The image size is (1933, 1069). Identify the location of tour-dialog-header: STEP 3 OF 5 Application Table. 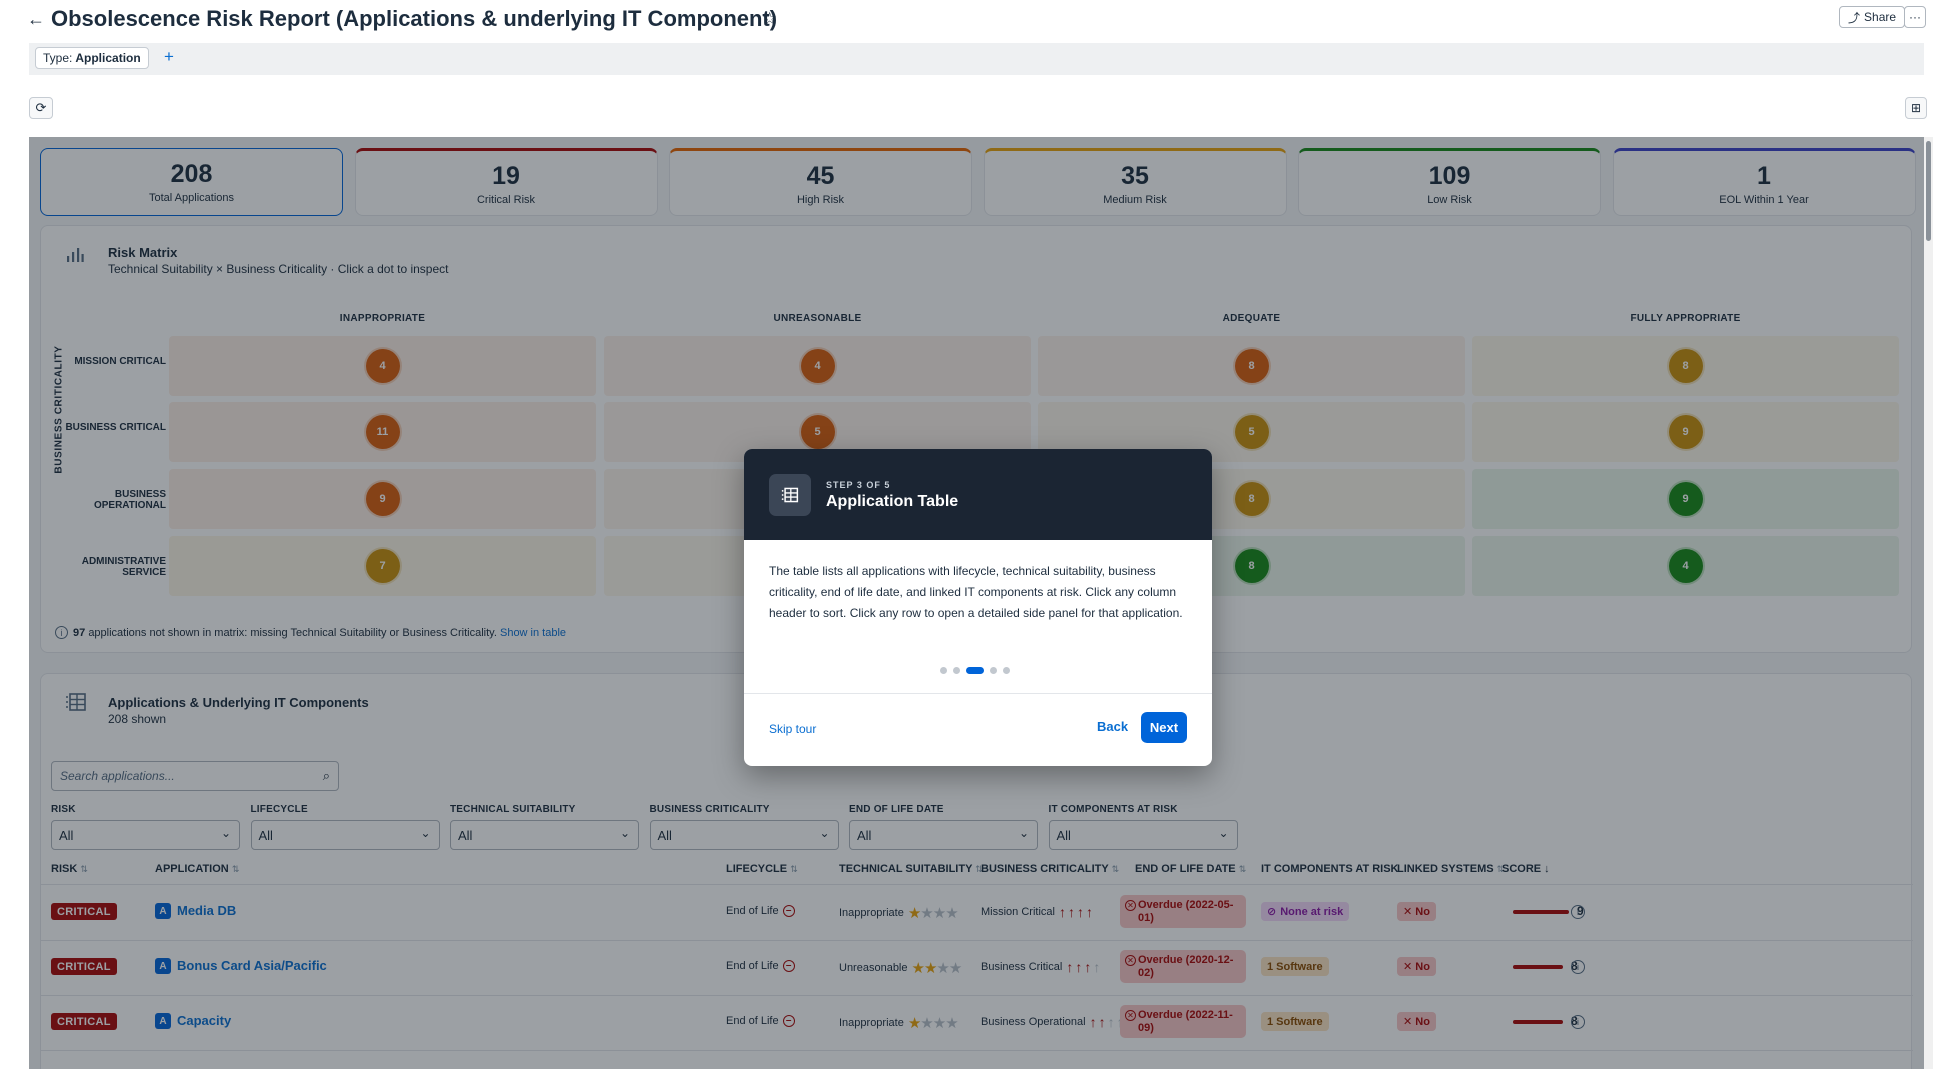
(978, 494).